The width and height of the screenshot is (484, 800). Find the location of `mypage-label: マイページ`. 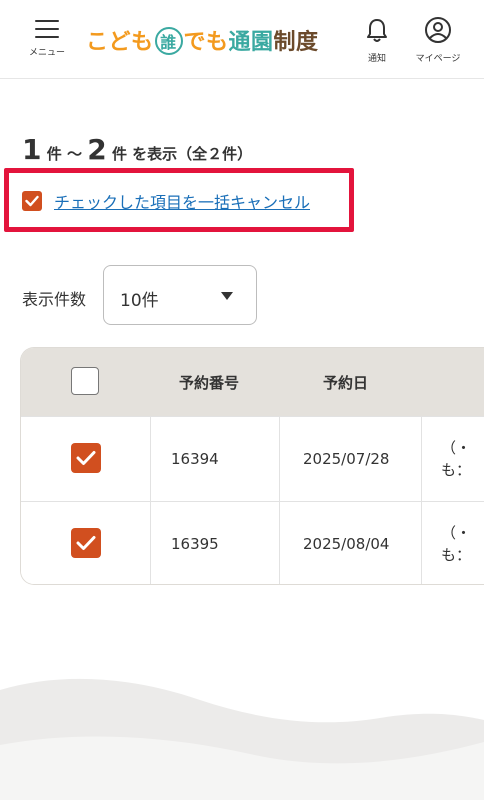

mypage-label: マイページ is located at coordinates (438, 59).